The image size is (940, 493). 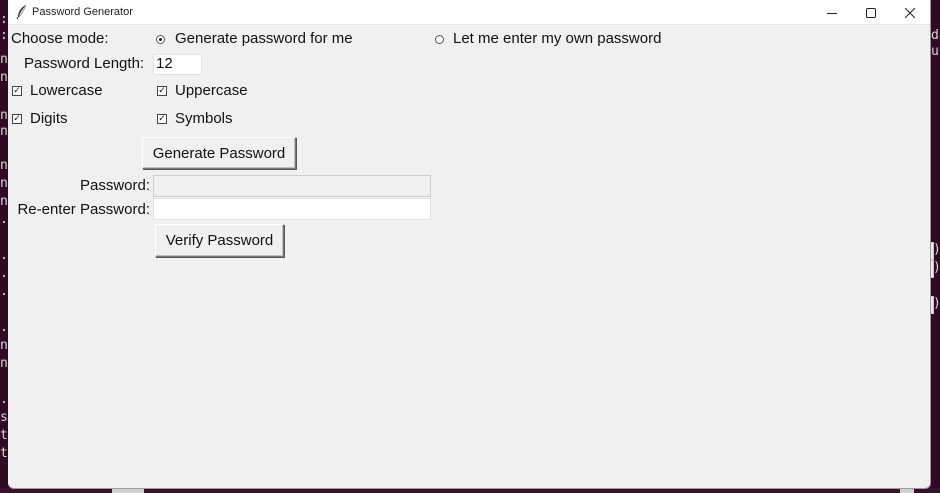 What do you see at coordinates (292, 209) in the screenshot?
I see `reenter-password-field` at bounding box center [292, 209].